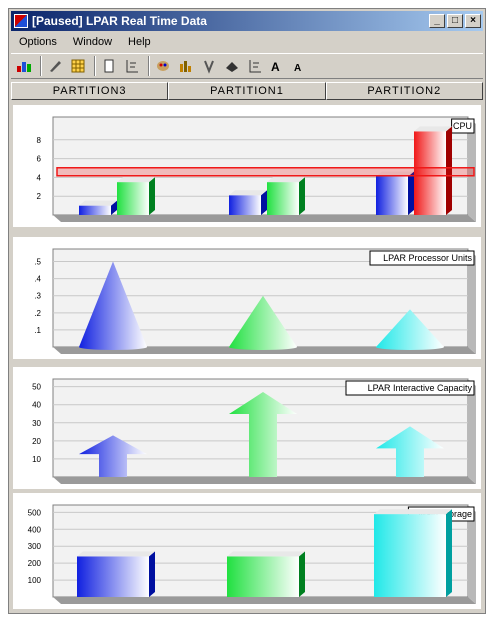 This screenshot has width=491, height=618. I want to click on y-tick-label: 6, so click(39, 159).